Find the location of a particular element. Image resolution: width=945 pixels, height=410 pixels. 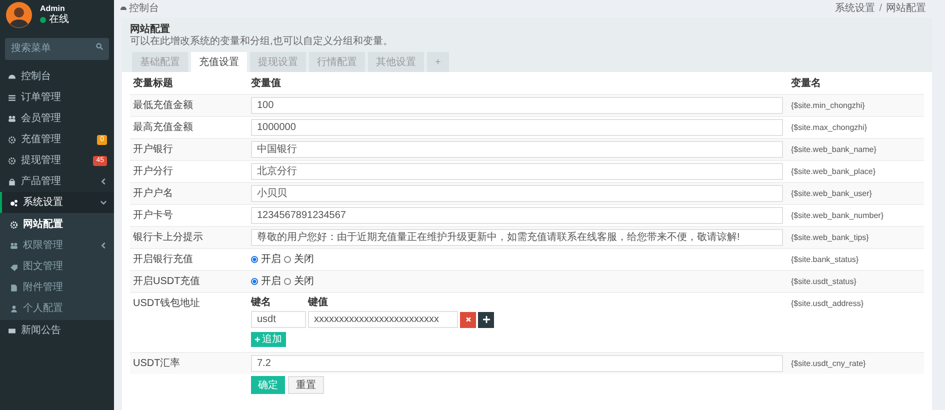

bag-icon is located at coordinates (12, 182).